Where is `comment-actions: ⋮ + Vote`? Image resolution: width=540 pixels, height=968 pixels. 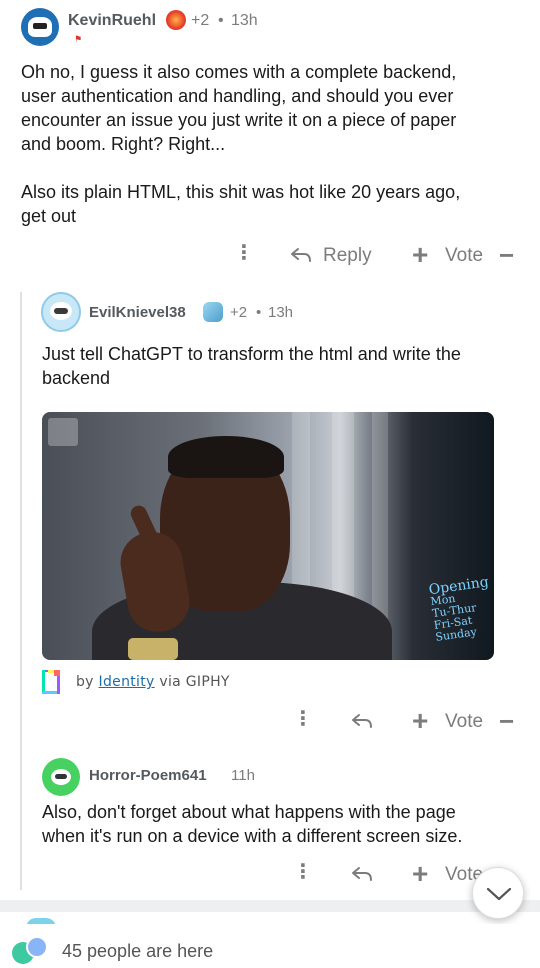 comment-actions: ⋮ + Vote is located at coordinates (270, 875).